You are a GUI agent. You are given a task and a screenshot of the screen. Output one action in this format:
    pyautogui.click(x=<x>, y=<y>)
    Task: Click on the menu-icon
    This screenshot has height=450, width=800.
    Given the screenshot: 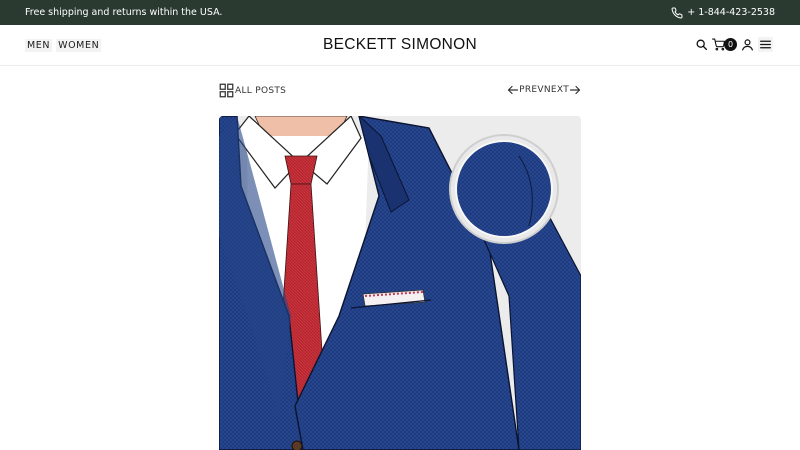 What is the action you would take?
    pyautogui.click(x=765, y=44)
    